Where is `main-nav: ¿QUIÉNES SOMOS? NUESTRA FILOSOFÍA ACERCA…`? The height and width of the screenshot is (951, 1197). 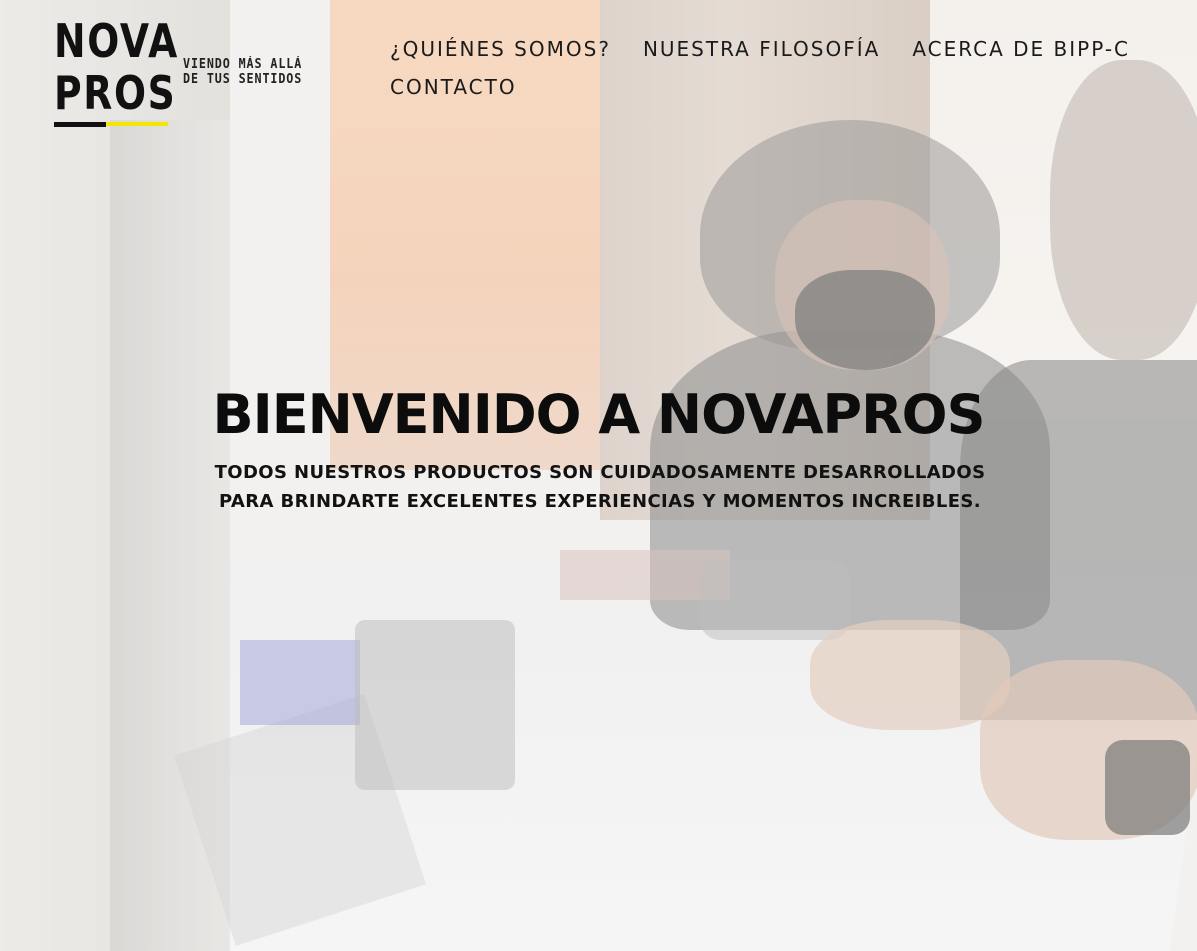 main-nav: ¿QUIÉNES SOMOS? NUESTRA FILOSOFÍA ACERCA… is located at coordinates (770, 68).